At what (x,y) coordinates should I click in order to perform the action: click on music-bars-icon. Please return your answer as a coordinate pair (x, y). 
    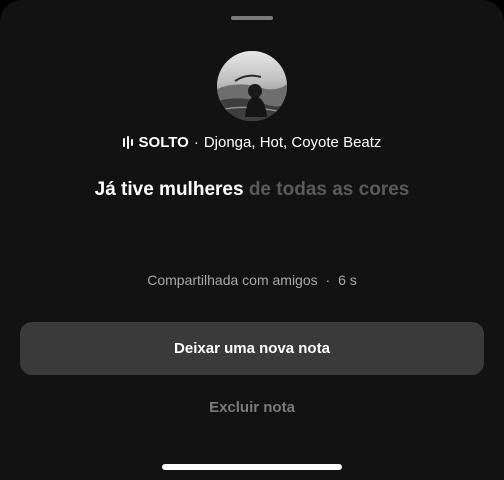
    Looking at the image, I should click on (127, 142).